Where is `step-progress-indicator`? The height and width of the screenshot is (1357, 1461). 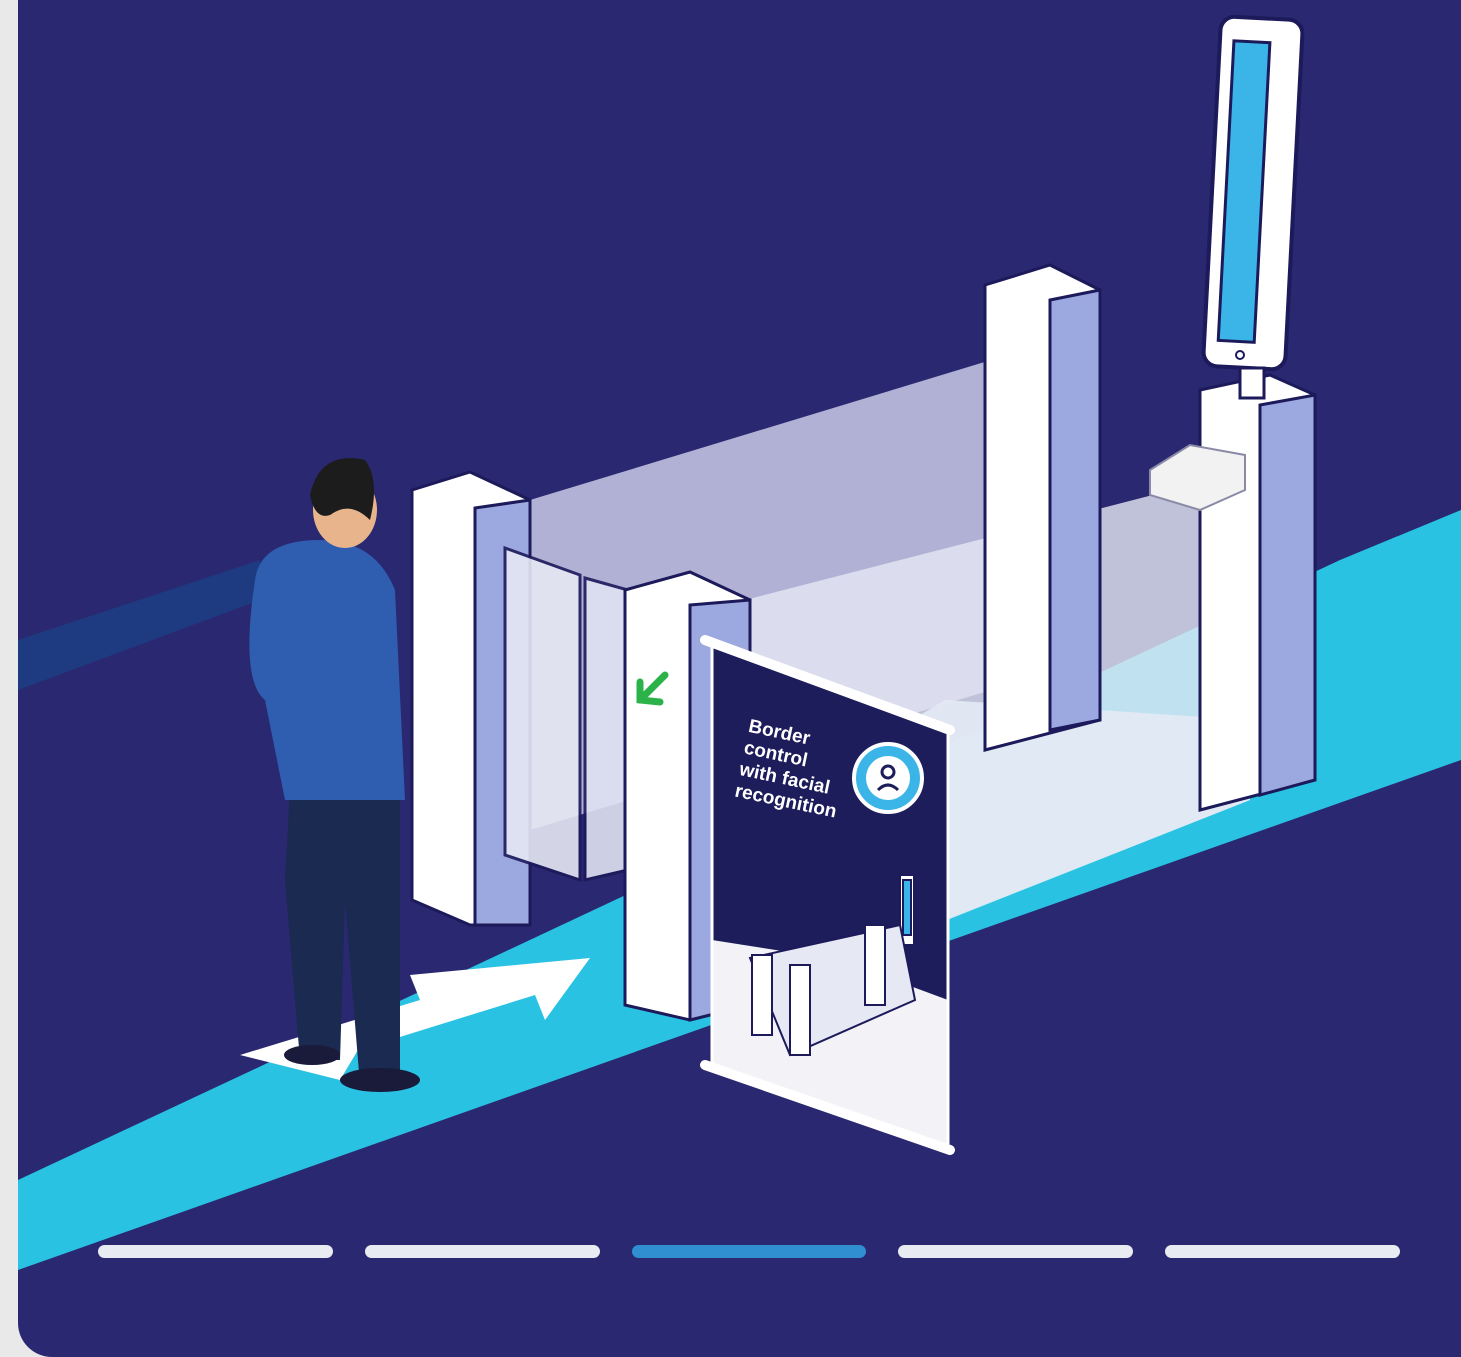 step-progress-indicator is located at coordinates (749, 1252).